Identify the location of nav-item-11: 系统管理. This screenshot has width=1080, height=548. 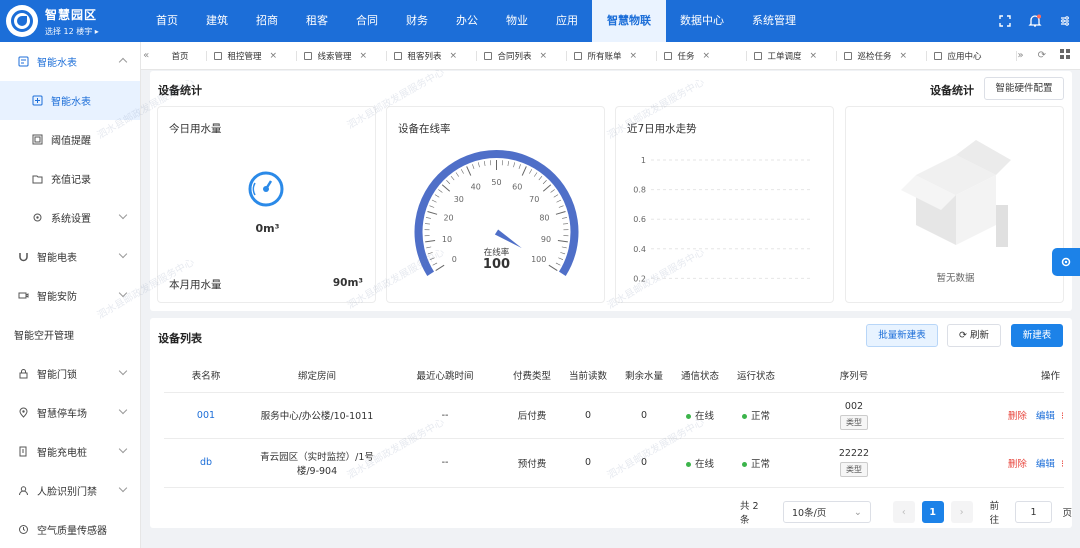
(774, 21).